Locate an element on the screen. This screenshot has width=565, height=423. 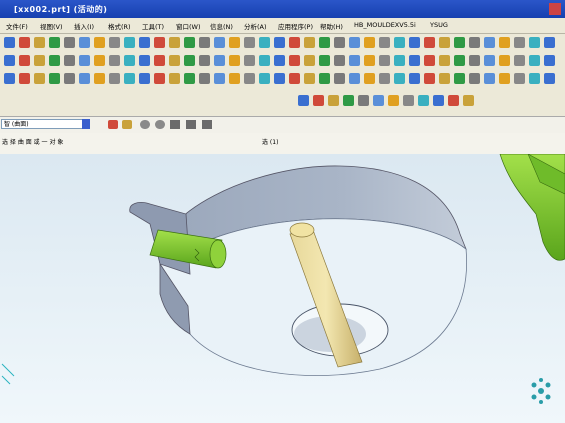
menu-file: 文件(F) is located at coordinates (17, 26).